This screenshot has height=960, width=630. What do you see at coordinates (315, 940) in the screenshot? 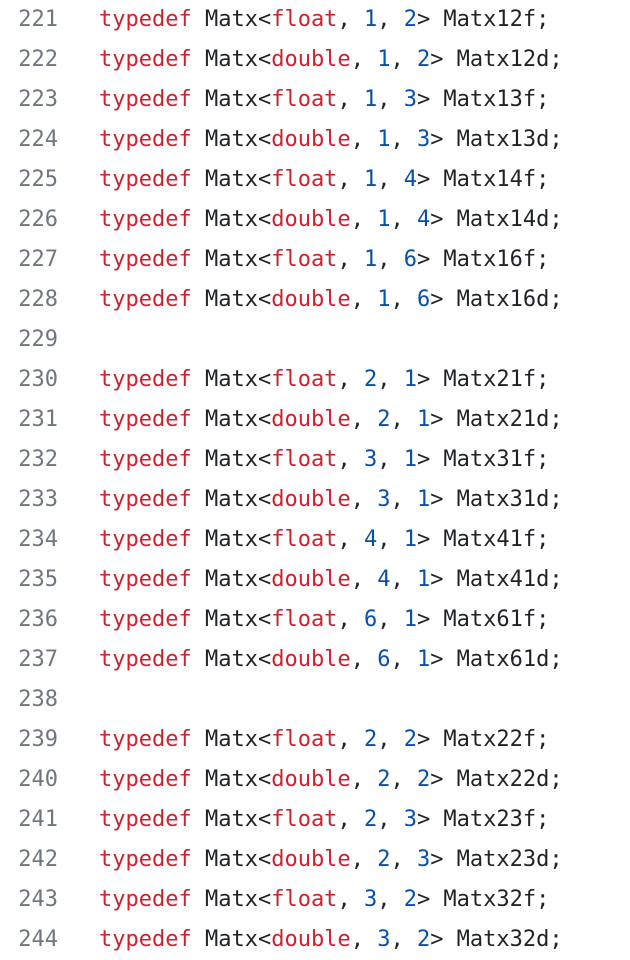
I see `code-line: 244 typedef Matx<double, 3, 2> Matx32d;` at bounding box center [315, 940].